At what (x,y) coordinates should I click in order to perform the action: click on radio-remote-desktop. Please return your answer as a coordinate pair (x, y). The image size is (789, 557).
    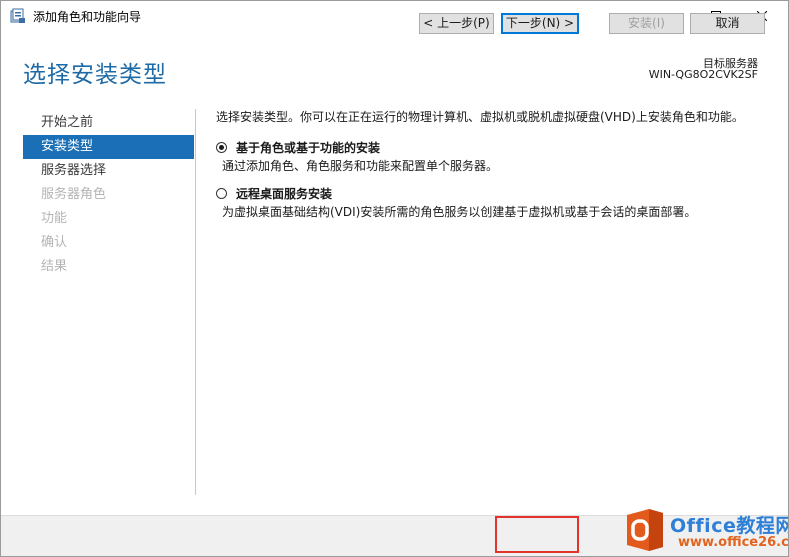
    Looking at the image, I should click on (221, 193).